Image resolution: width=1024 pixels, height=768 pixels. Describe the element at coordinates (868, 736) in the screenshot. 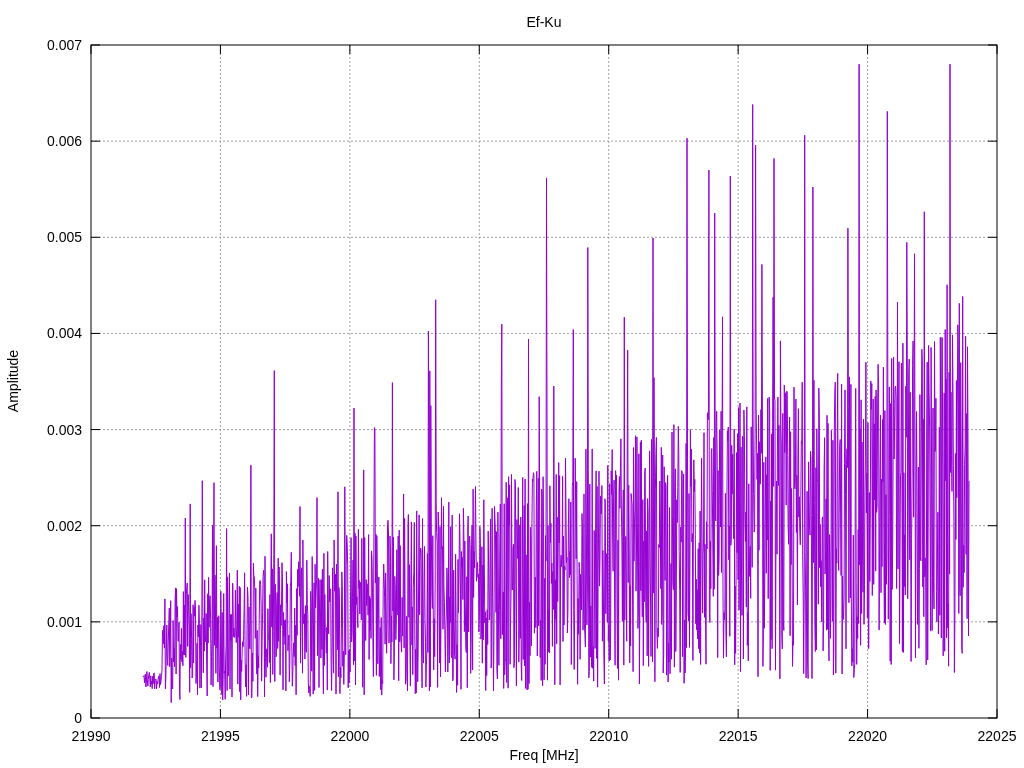

I see `tick-label: 22020` at that location.